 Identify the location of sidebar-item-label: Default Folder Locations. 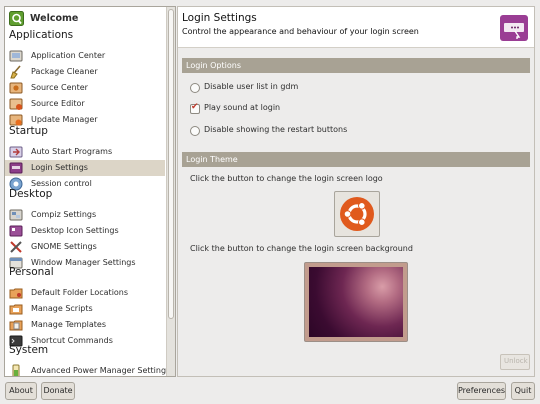
(80, 292).